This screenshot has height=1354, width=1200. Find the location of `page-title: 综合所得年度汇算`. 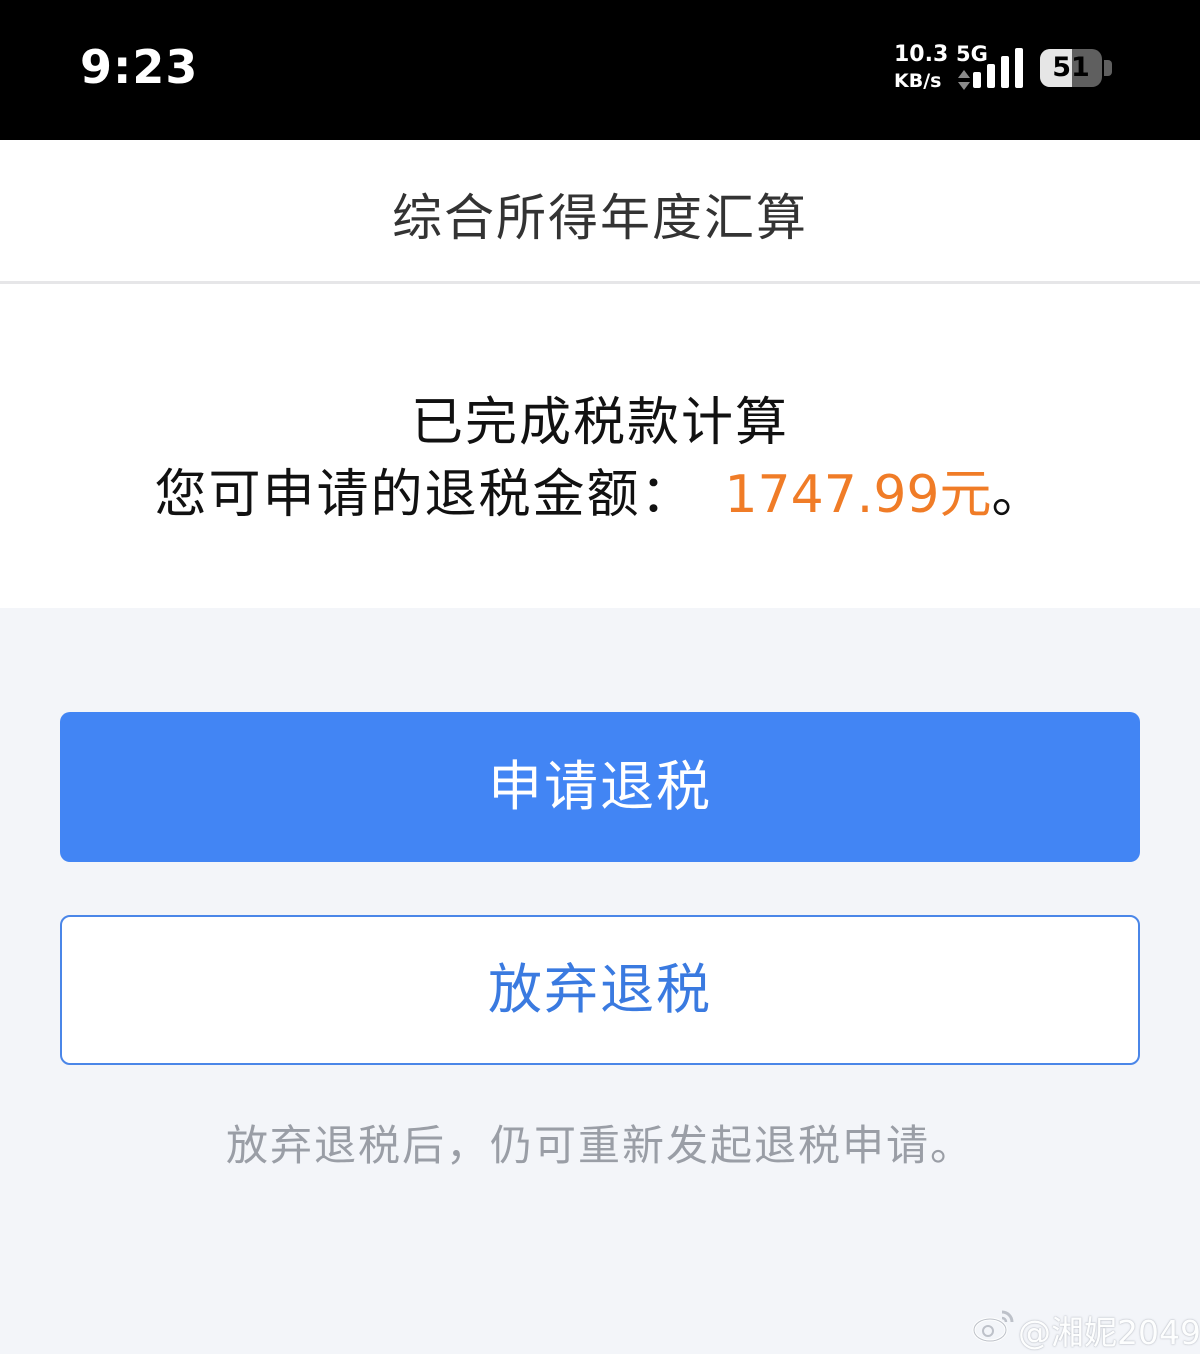

page-title: 综合所得年度汇算 is located at coordinates (600, 218).